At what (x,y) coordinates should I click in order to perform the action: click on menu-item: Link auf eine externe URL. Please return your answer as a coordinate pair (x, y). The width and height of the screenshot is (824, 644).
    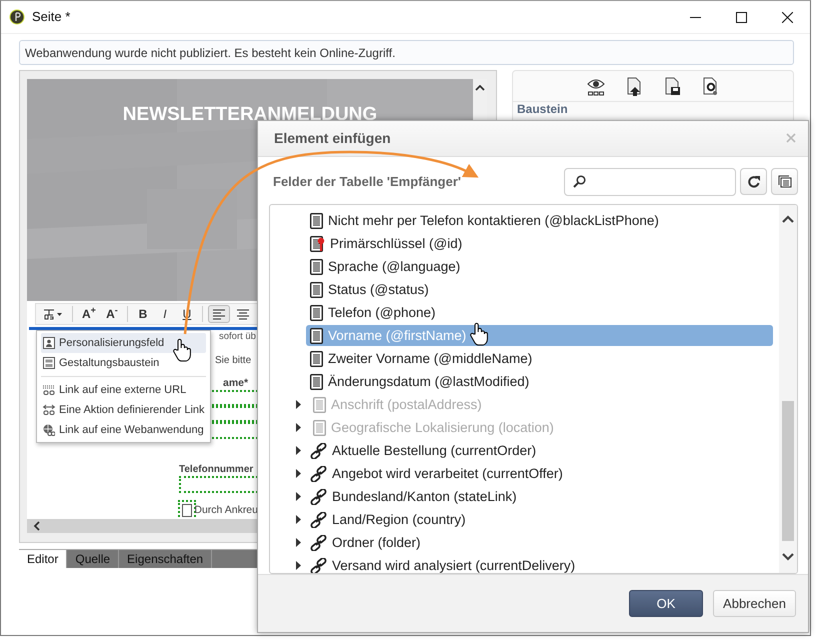
    Looking at the image, I should click on (123, 390).